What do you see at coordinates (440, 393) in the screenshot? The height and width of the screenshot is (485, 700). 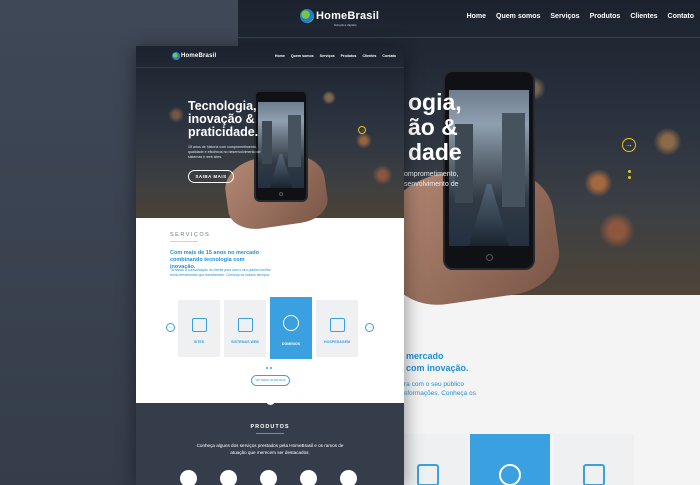 I see `big-text-line: sformações. Conheça os` at bounding box center [440, 393].